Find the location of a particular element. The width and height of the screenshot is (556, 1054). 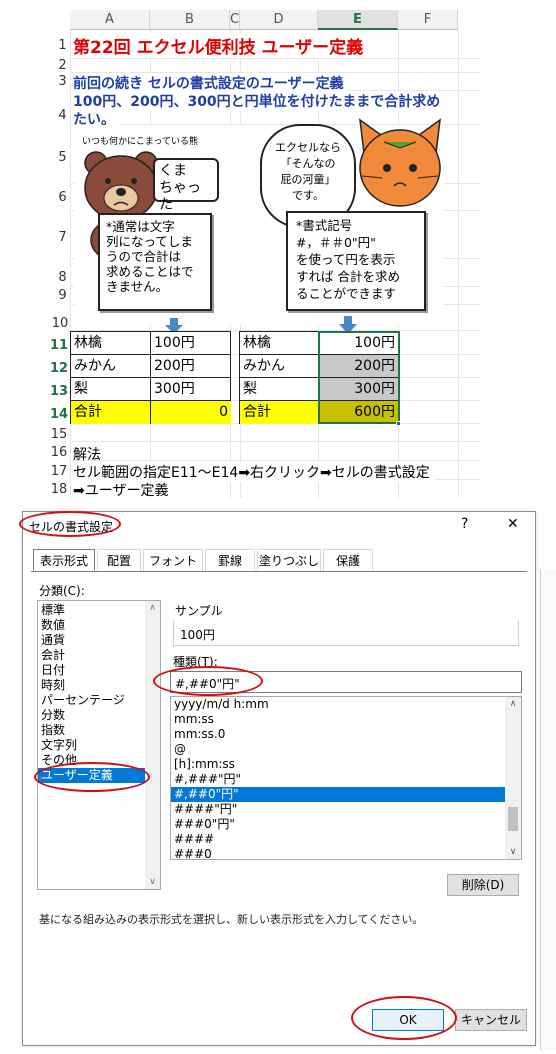

format-item: ###0 is located at coordinates (346, 853).